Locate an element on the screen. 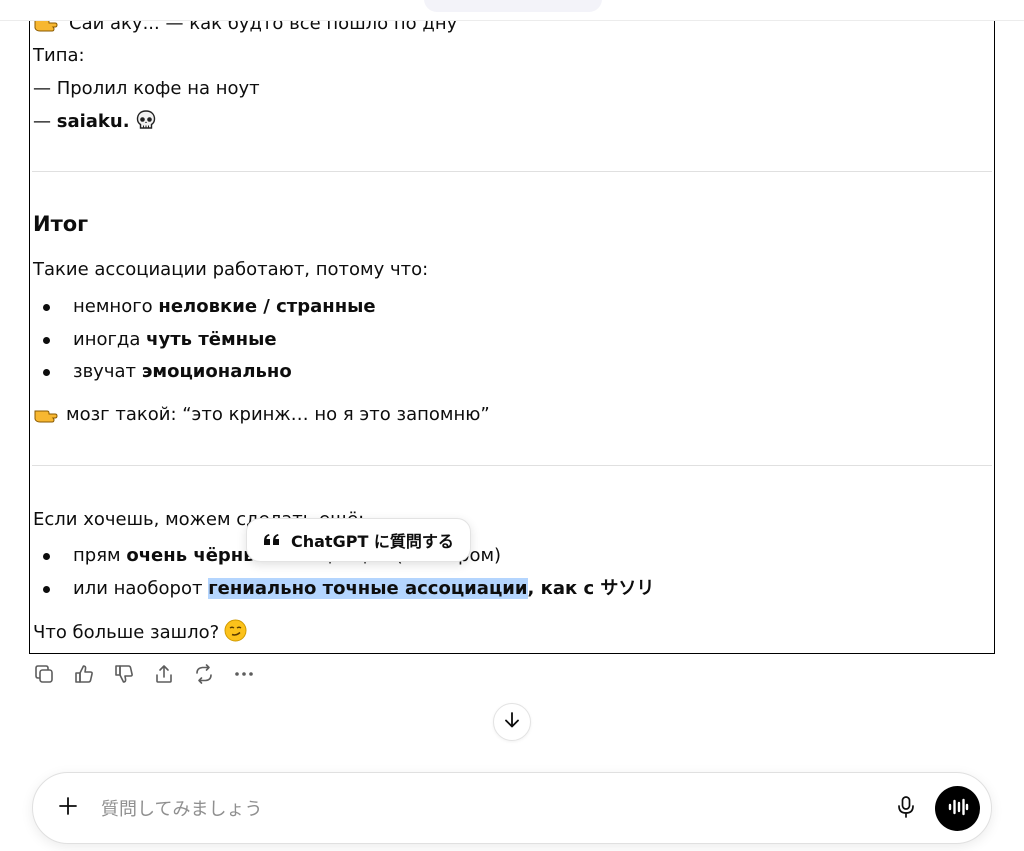 The height and width of the screenshot is (851, 1024). bullet-plain: или наоборот is located at coordinates (141, 588).